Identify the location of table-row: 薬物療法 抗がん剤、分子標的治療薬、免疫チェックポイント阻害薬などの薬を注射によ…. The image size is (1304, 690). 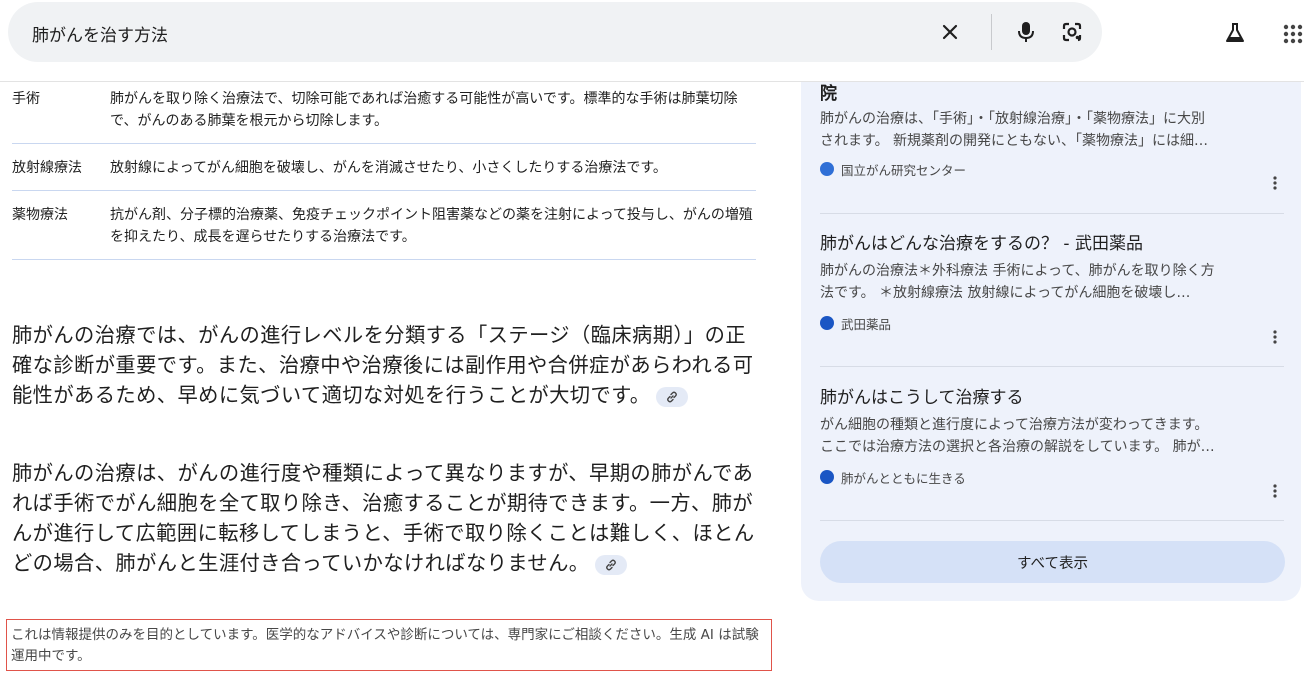
(384, 225).